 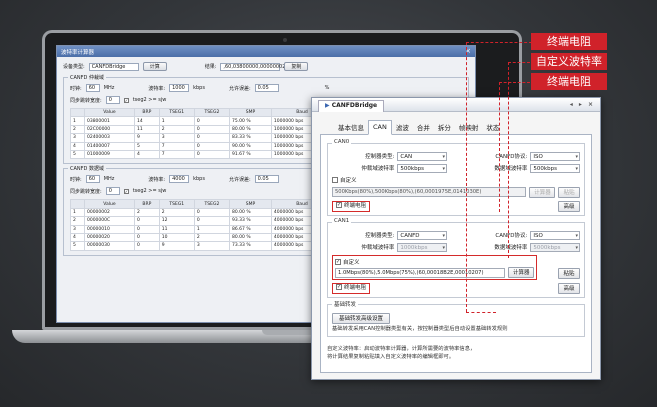 I want to click on table-cell: 73.33 %, so click(x=250, y=246).